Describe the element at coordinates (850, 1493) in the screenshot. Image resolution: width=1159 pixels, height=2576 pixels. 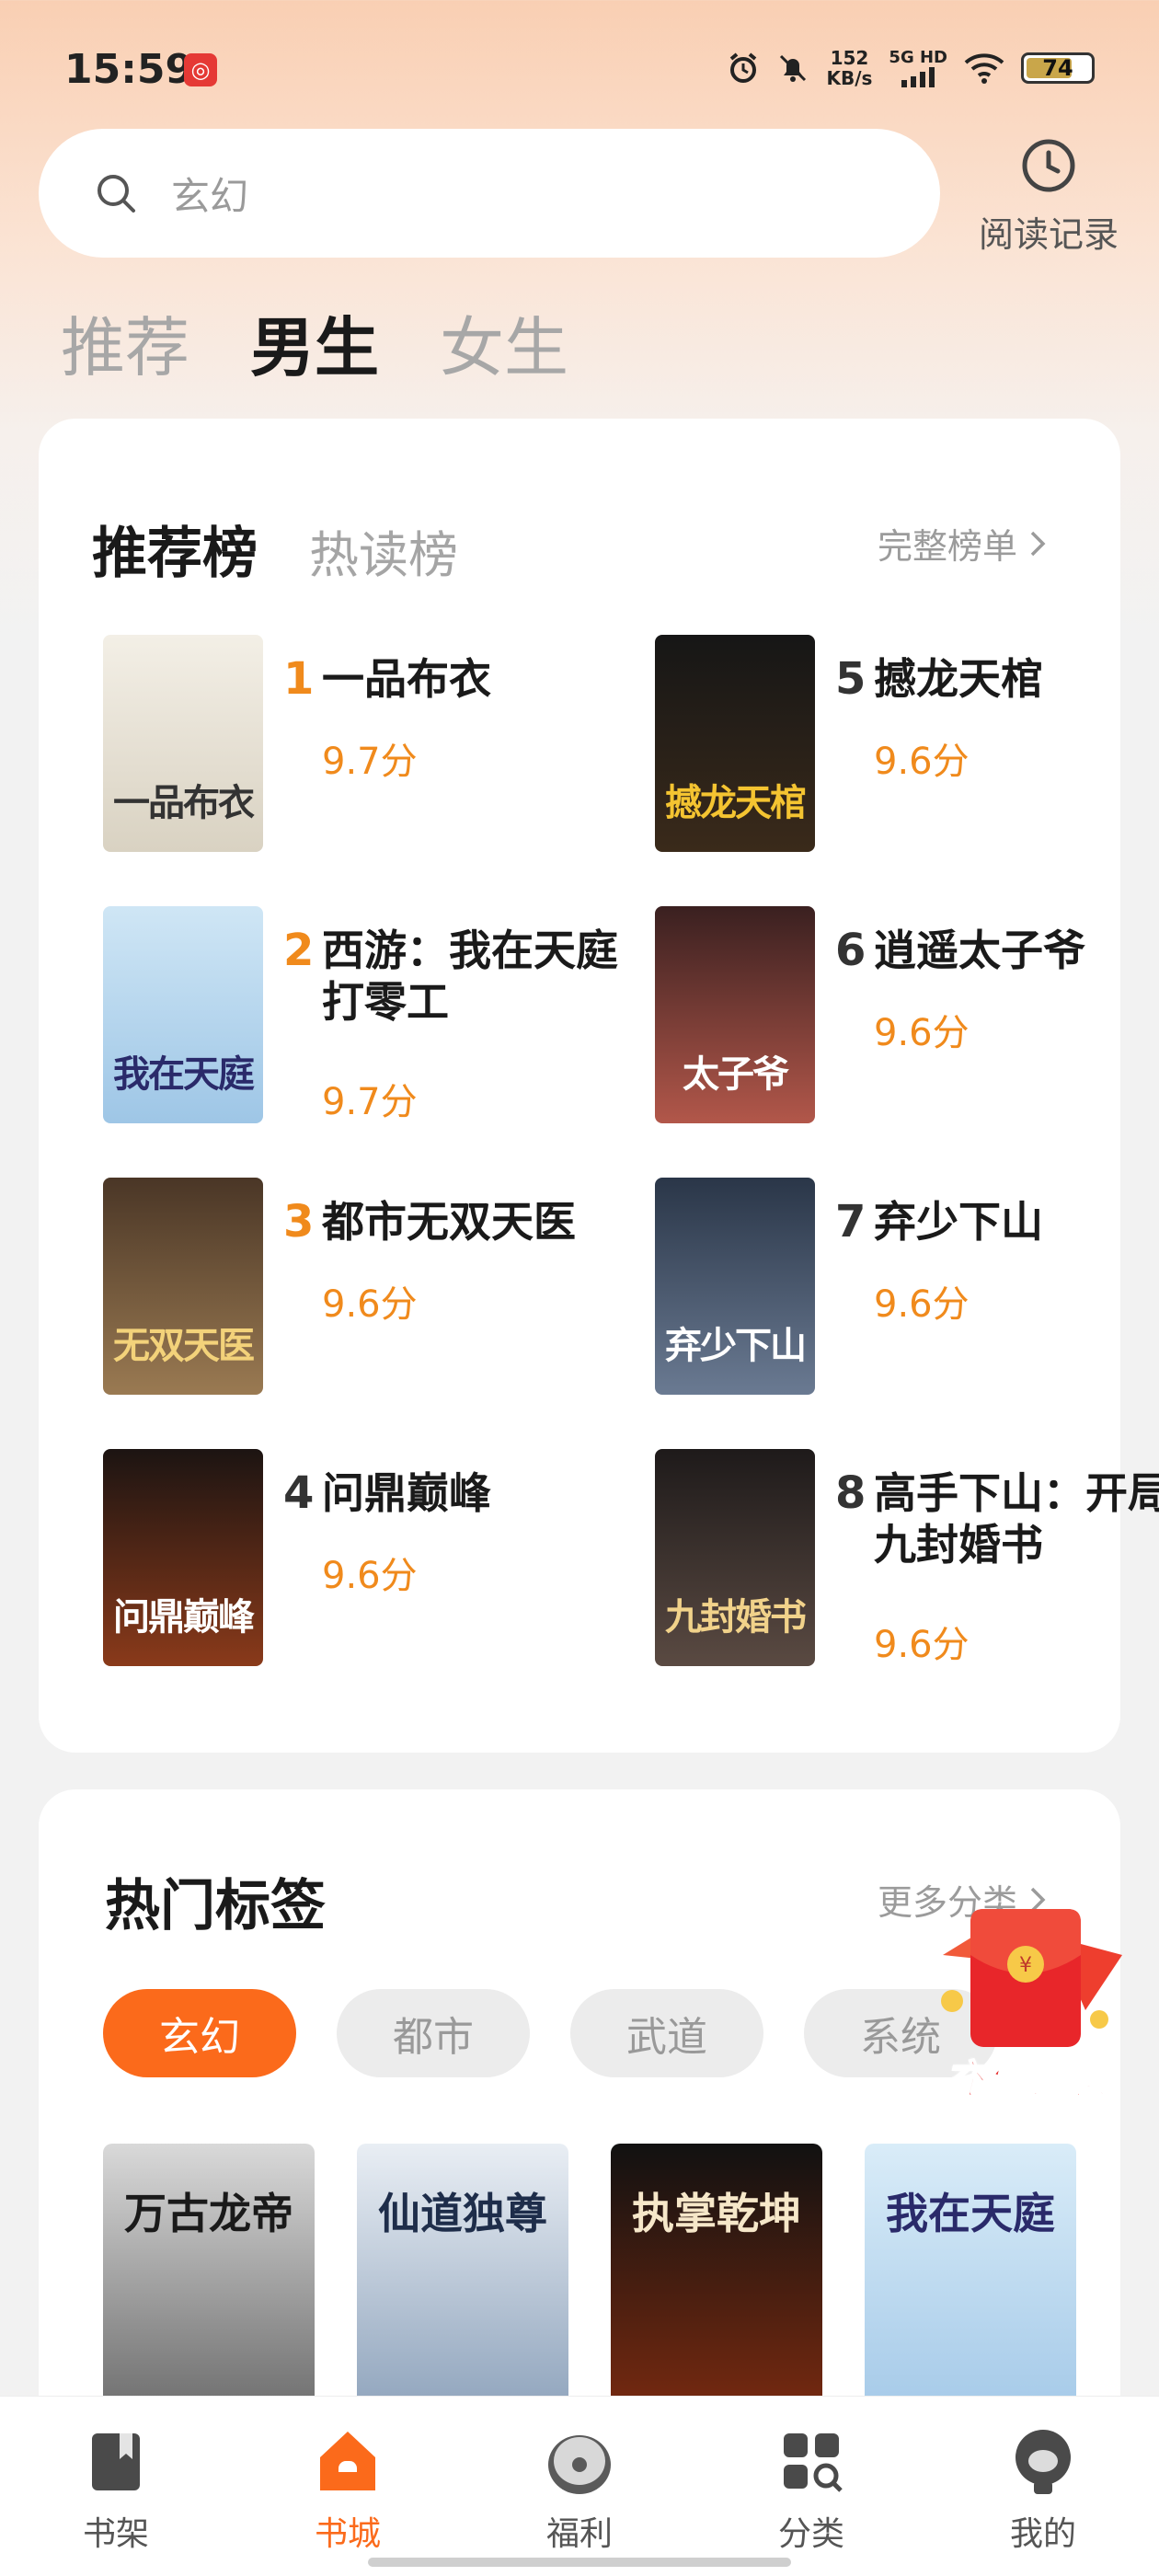
I see `book-rank: 8` at that location.